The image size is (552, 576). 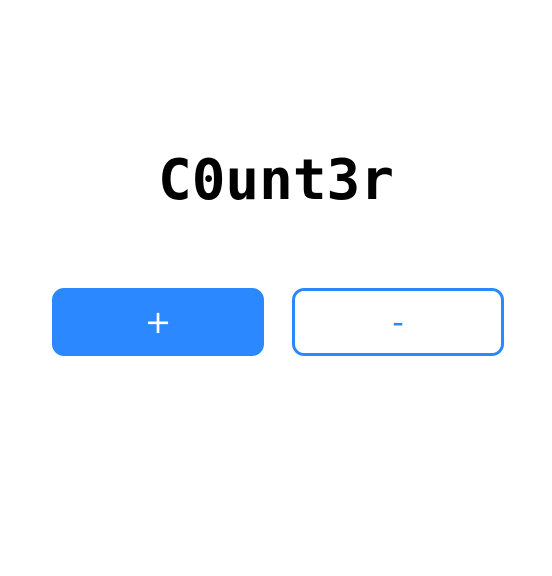 What do you see at coordinates (275, 180) in the screenshot?
I see `page-title: C0unt3r` at bounding box center [275, 180].